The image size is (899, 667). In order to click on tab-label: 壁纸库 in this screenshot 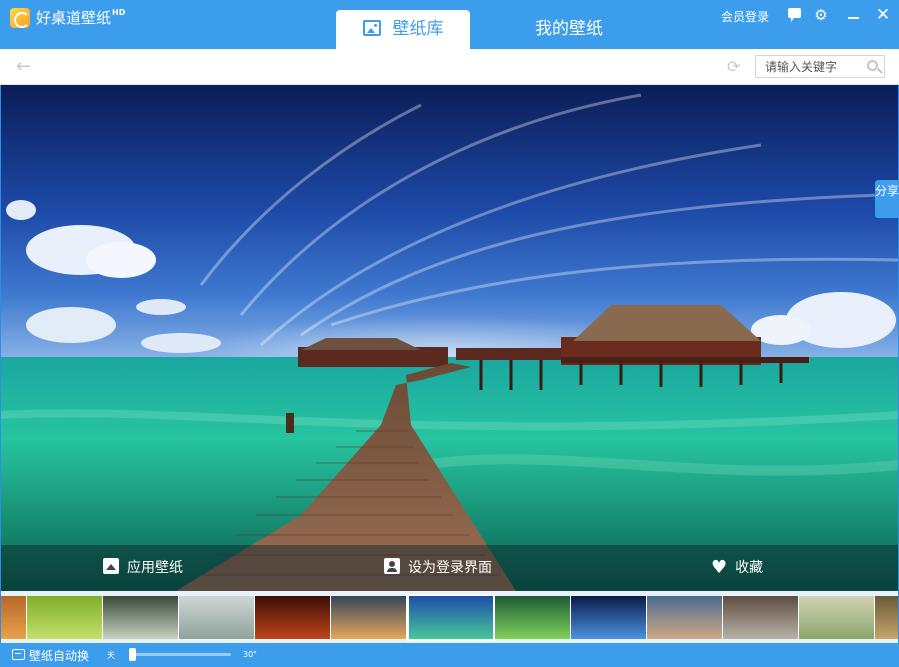, I will do `click(418, 29)`.